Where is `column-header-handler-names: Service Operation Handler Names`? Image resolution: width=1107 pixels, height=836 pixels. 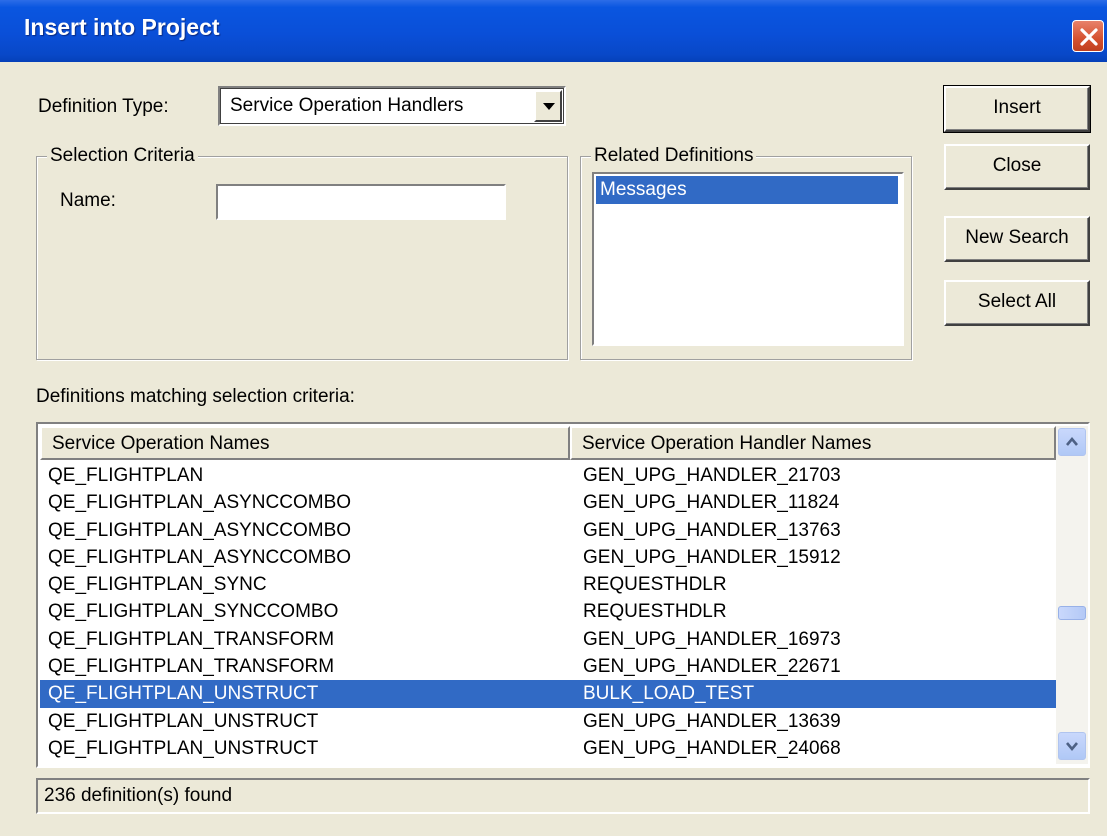 column-header-handler-names: Service Operation Handler Names is located at coordinates (813, 443).